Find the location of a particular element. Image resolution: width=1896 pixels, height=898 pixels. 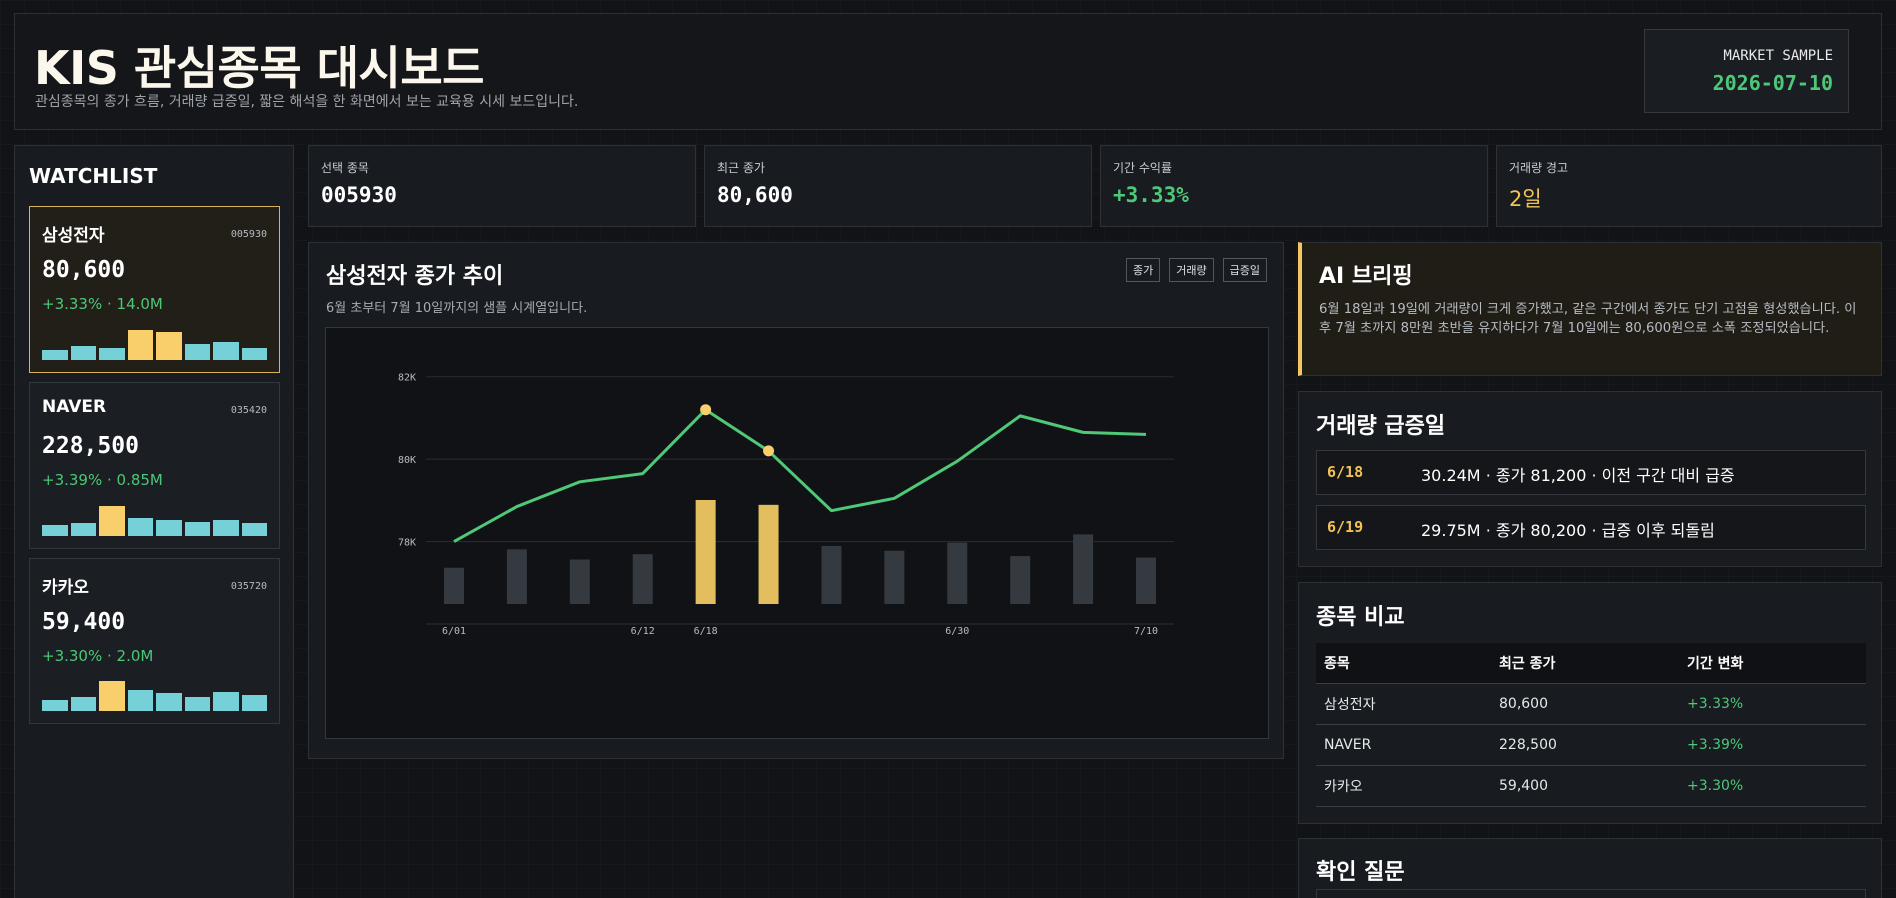

toggle-volume-button: 거래량 is located at coordinates (1191, 270).